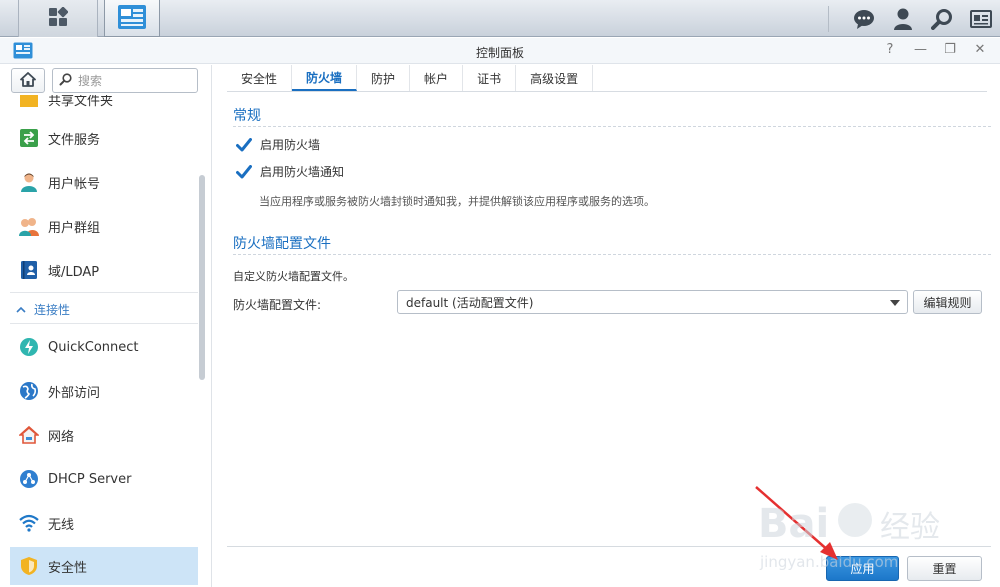 The height and width of the screenshot is (587, 1000). Describe the element at coordinates (29, 226) in the screenshot. I see `group-icon` at that location.